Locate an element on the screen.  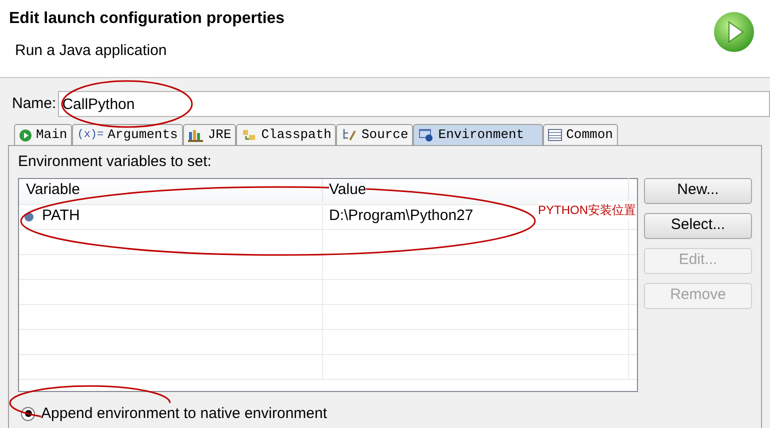
table-cell-text: PATH is located at coordinates (61, 216).